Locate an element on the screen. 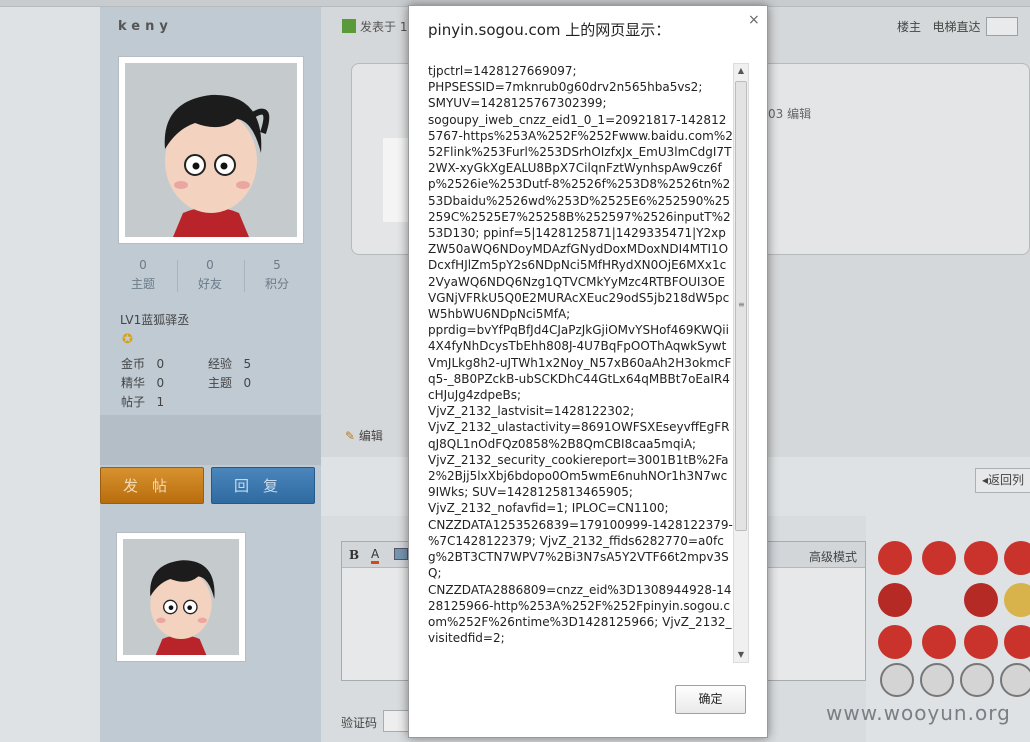 The width and height of the screenshot is (1030, 742). author-stats: 0 主题 0 好友 5 积分 is located at coordinates (210, 277).